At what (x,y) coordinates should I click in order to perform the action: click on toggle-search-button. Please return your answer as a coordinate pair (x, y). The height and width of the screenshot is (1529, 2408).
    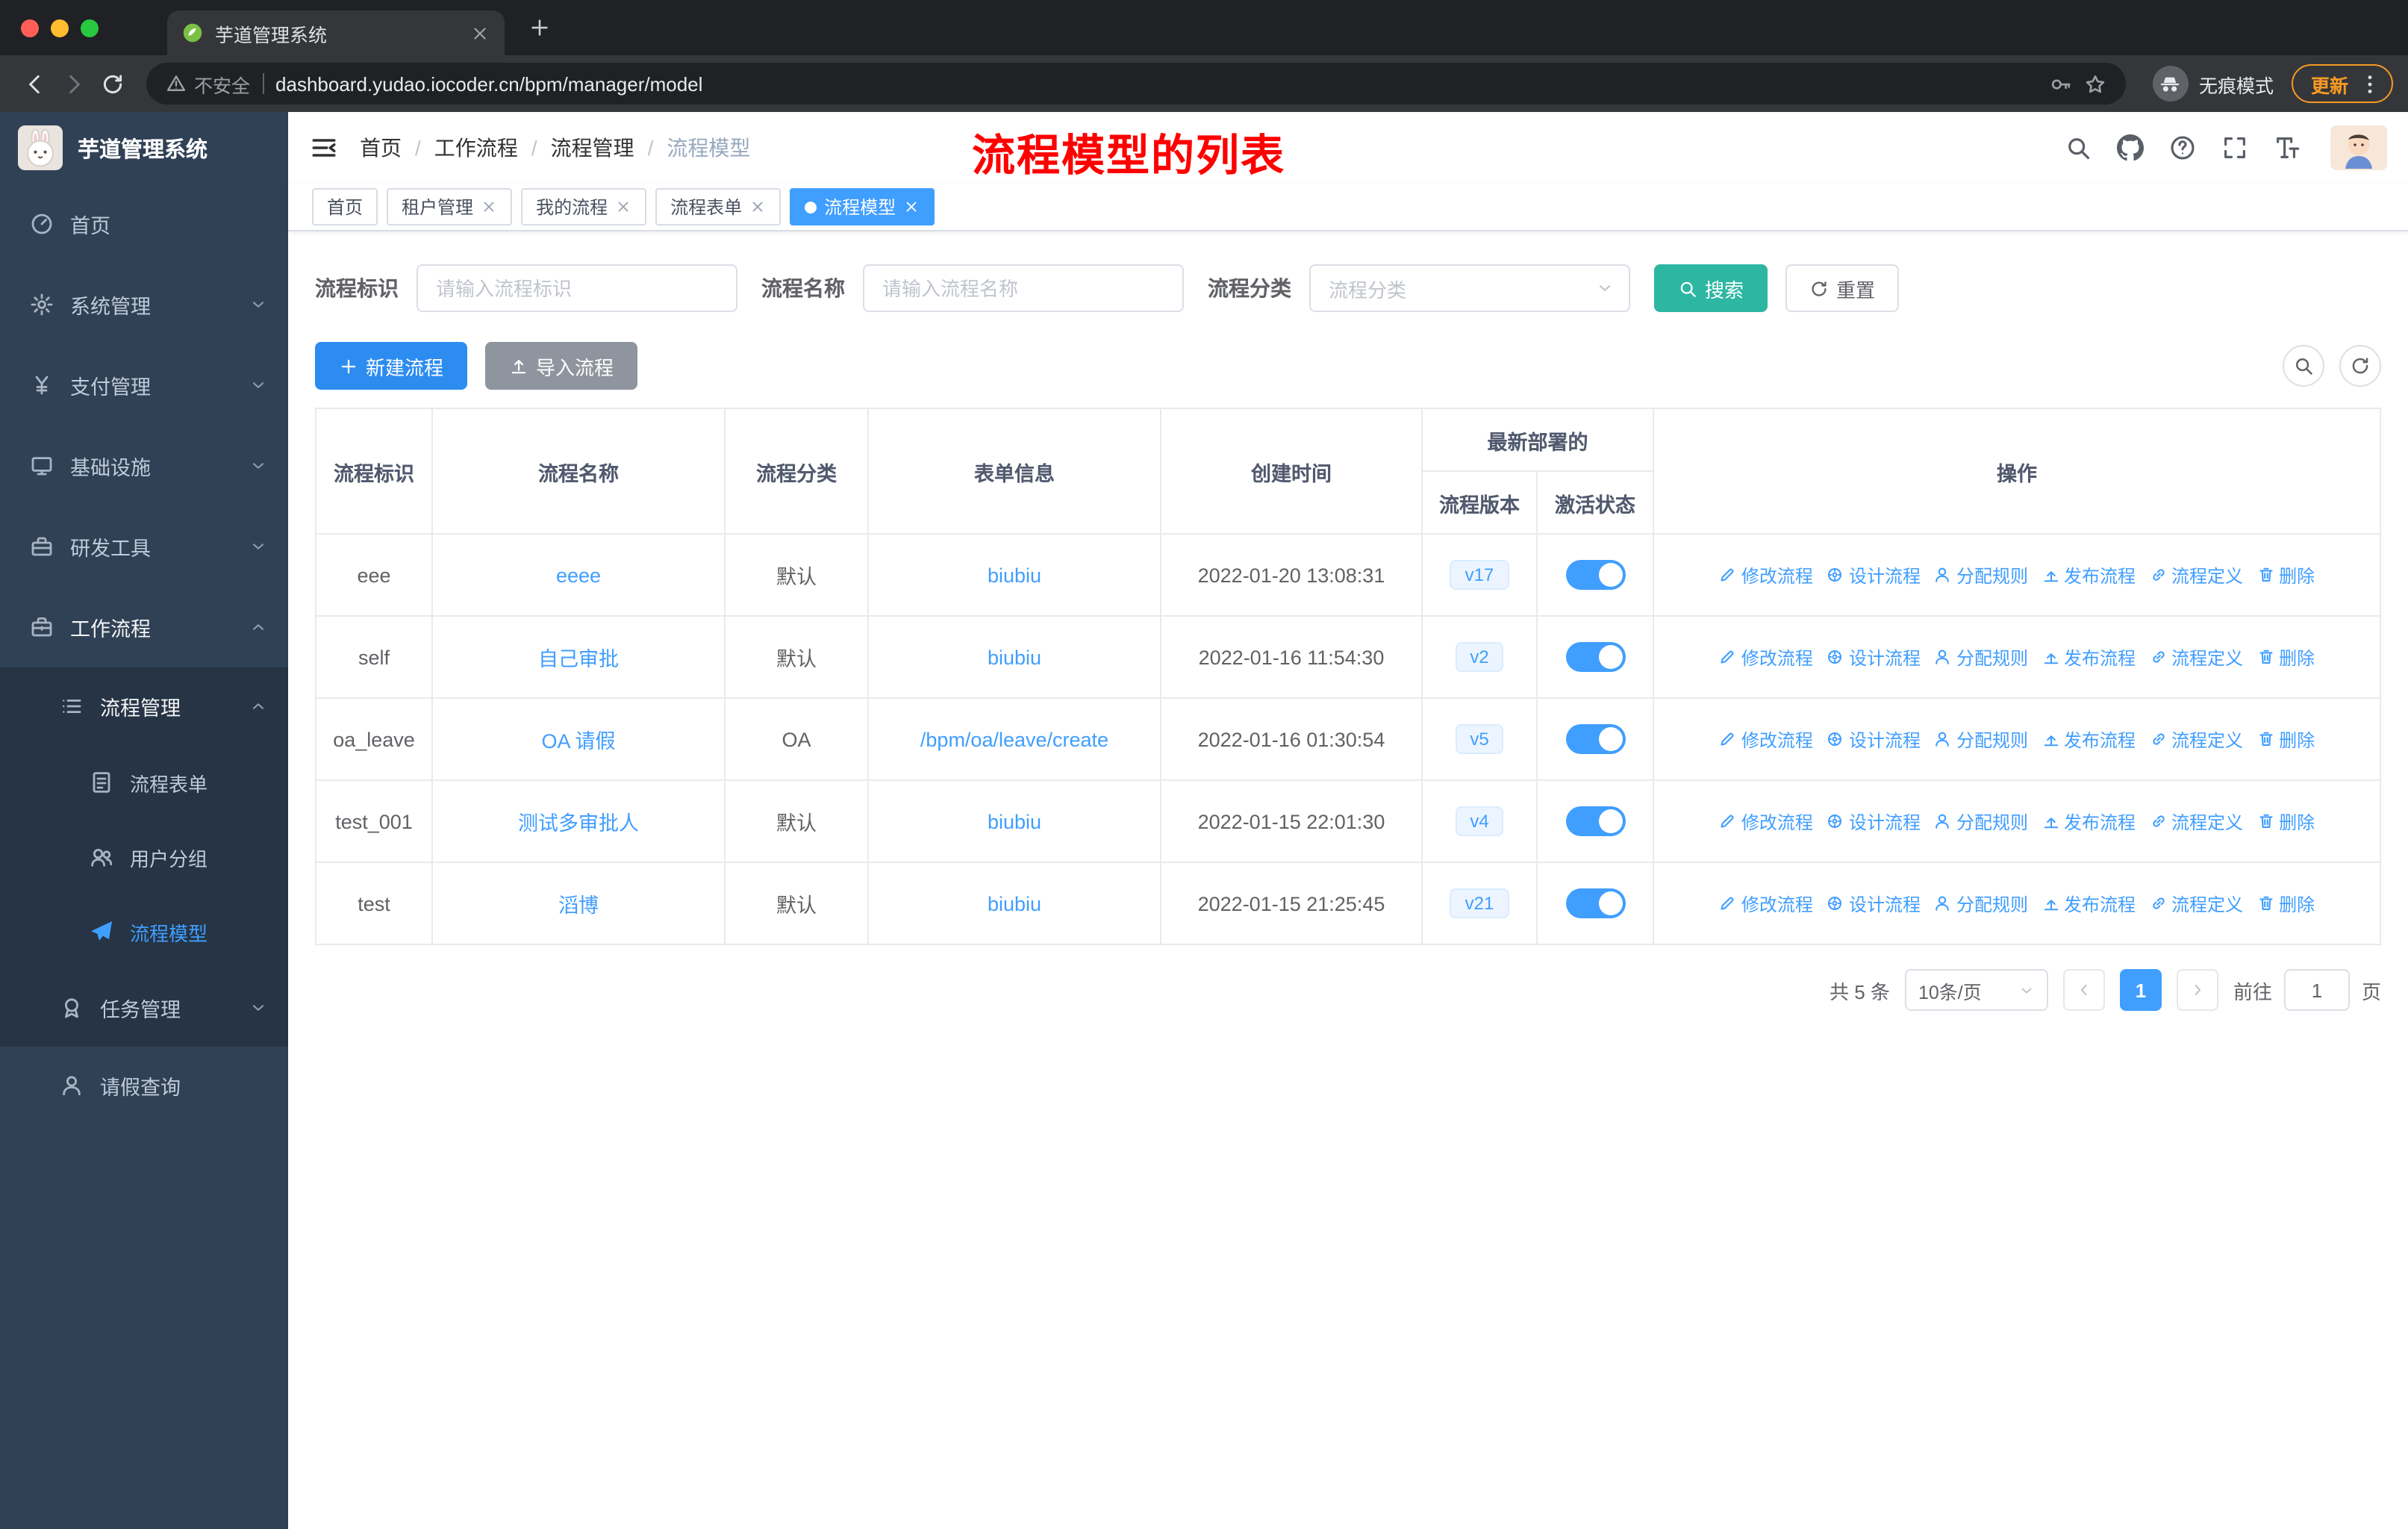
    Looking at the image, I should click on (2303, 366).